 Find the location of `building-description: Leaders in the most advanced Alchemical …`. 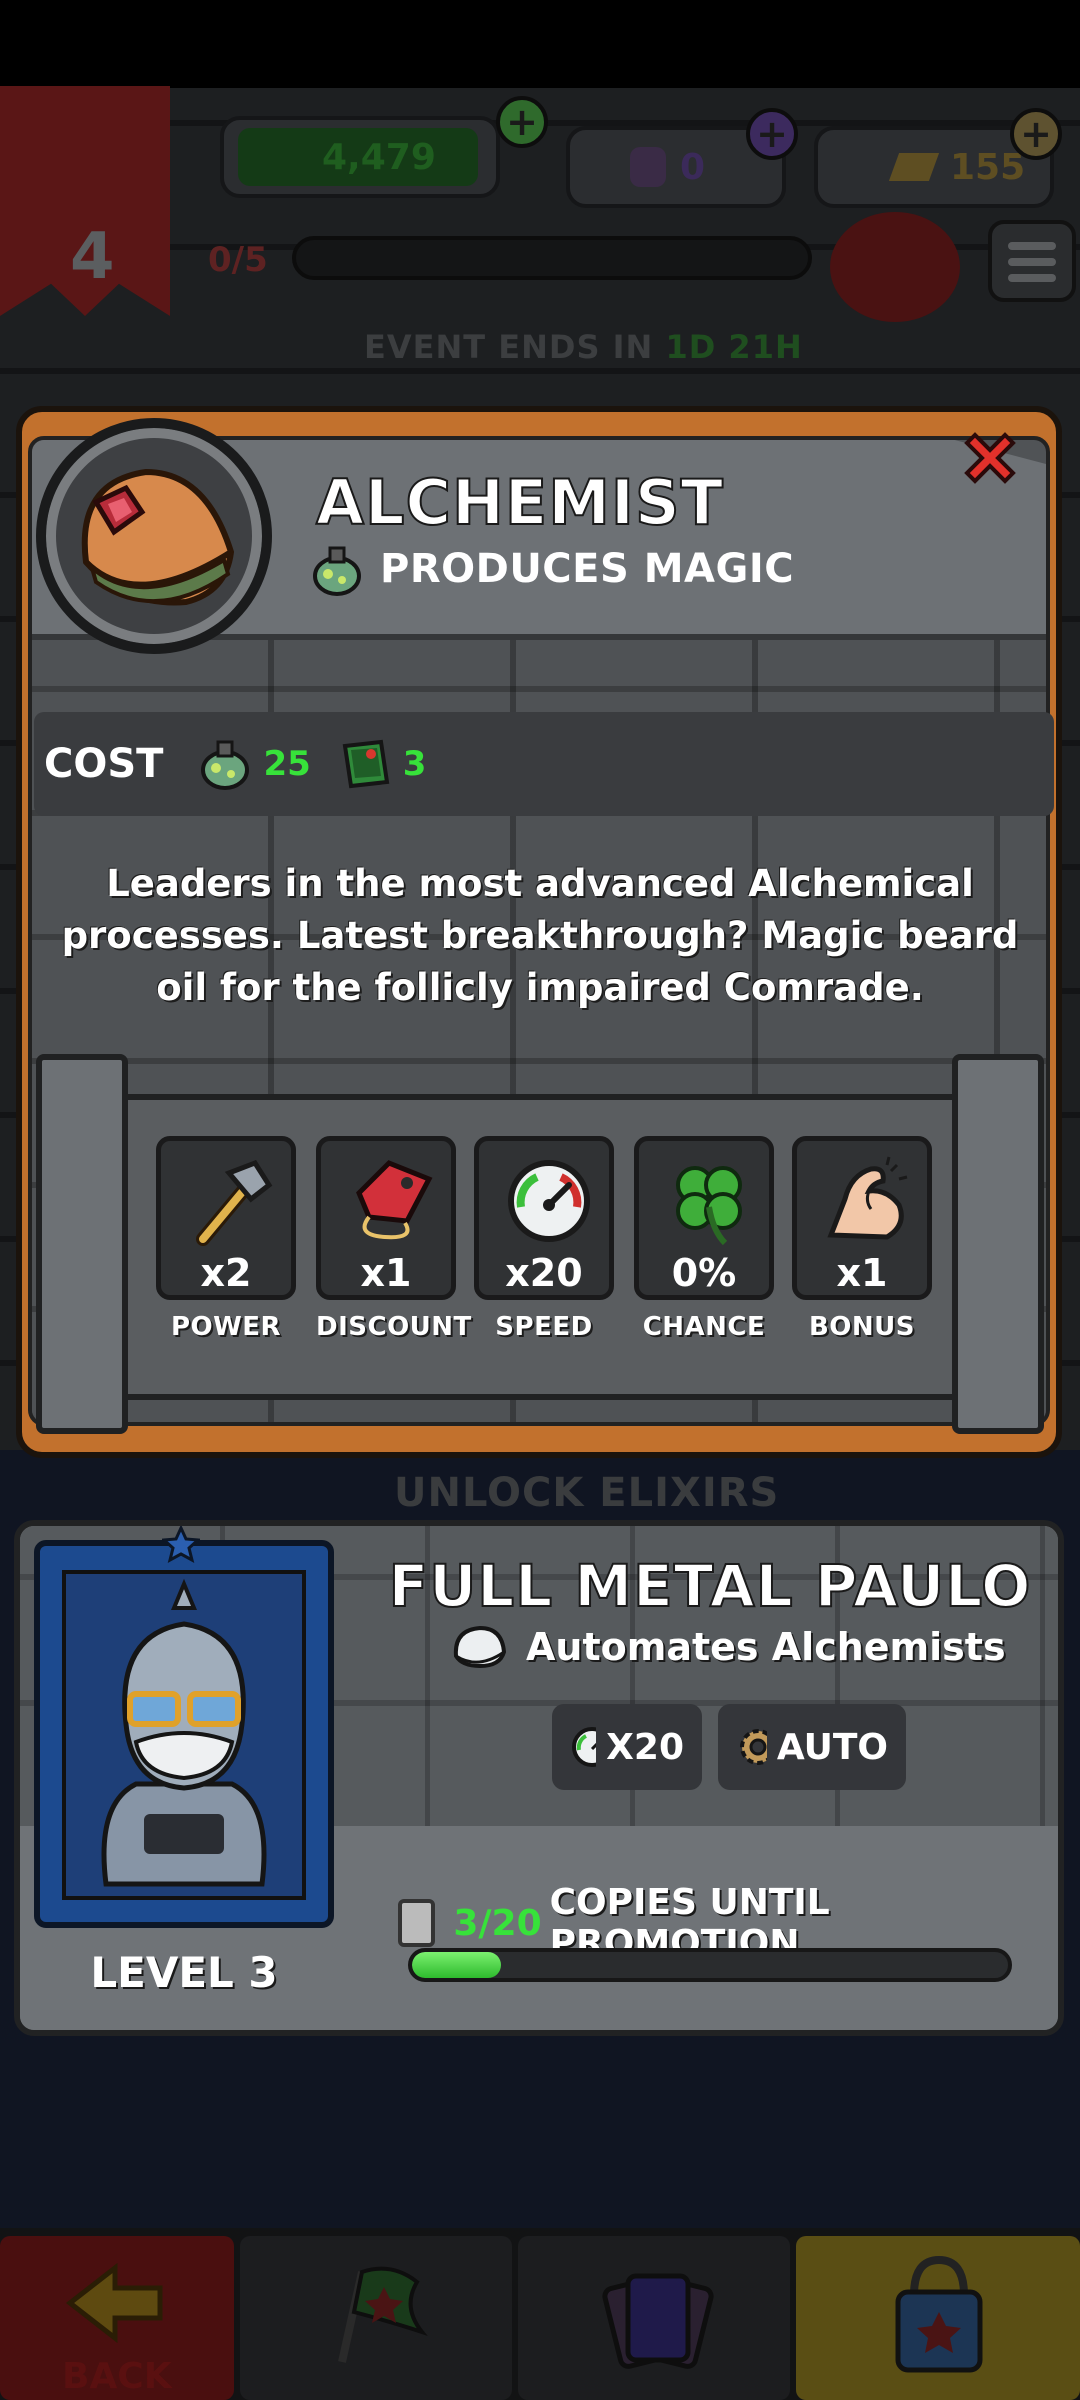

building-description: Leaders in the most advanced Alchemical … is located at coordinates (540, 935).